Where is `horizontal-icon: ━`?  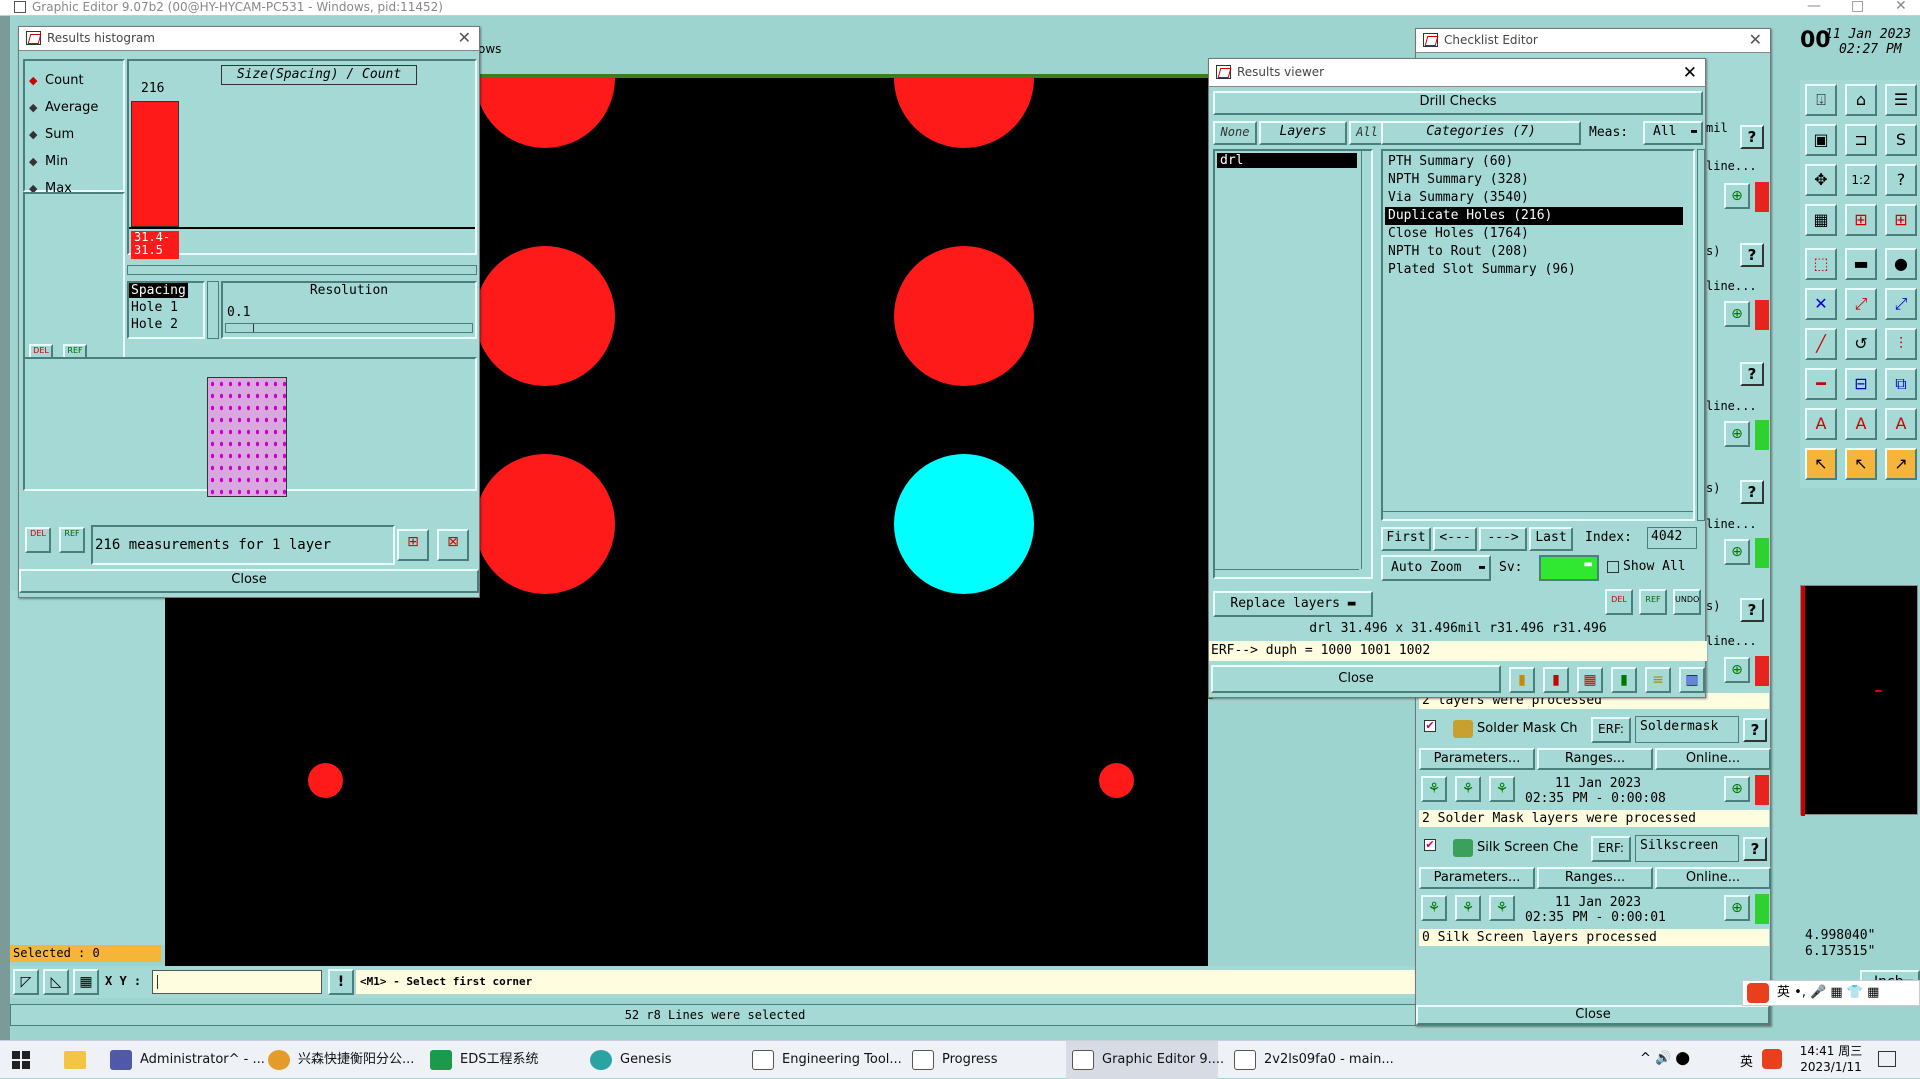
horizontal-icon: ━ is located at coordinates (1821, 384).